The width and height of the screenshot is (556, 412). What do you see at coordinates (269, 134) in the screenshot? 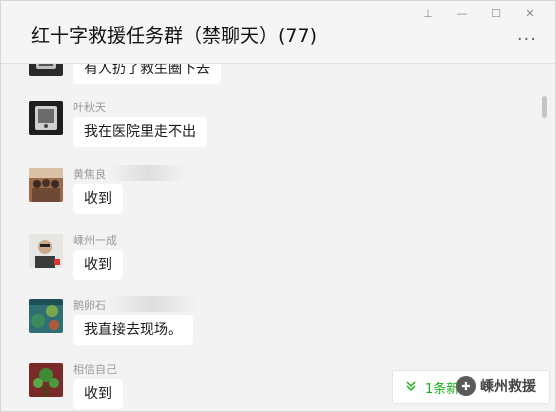
I see `message-item: 叶秋天 我在医院里走不出` at bounding box center [269, 134].